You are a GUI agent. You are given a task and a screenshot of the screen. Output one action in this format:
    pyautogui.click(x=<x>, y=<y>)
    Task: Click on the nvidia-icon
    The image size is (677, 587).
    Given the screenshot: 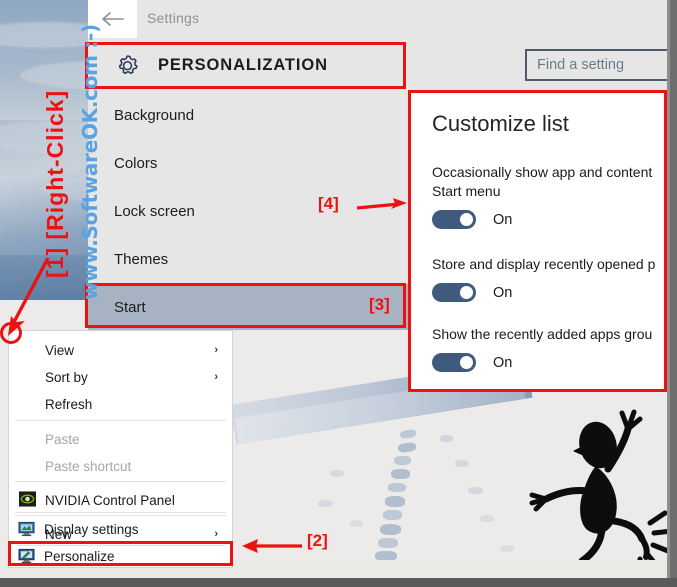 What is the action you would take?
    pyautogui.click(x=27, y=499)
    